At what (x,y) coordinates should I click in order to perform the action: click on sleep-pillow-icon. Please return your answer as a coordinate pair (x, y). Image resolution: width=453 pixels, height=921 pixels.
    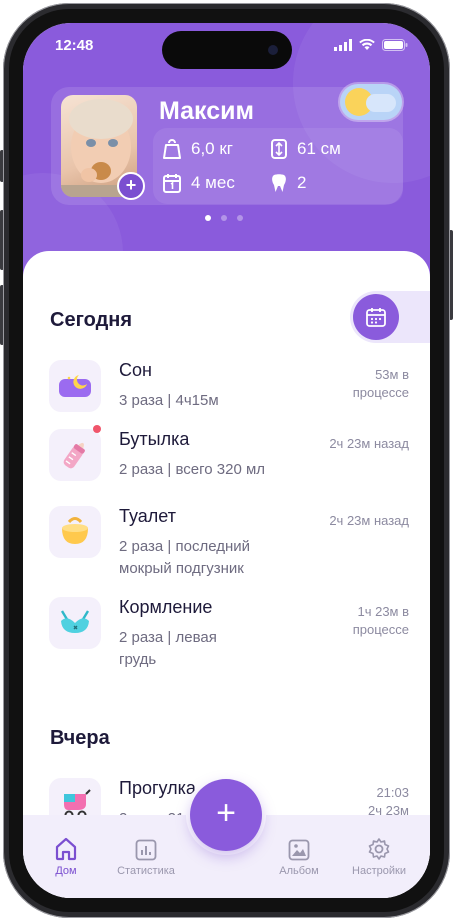
    Looking at the image, I should click on (75, 386).